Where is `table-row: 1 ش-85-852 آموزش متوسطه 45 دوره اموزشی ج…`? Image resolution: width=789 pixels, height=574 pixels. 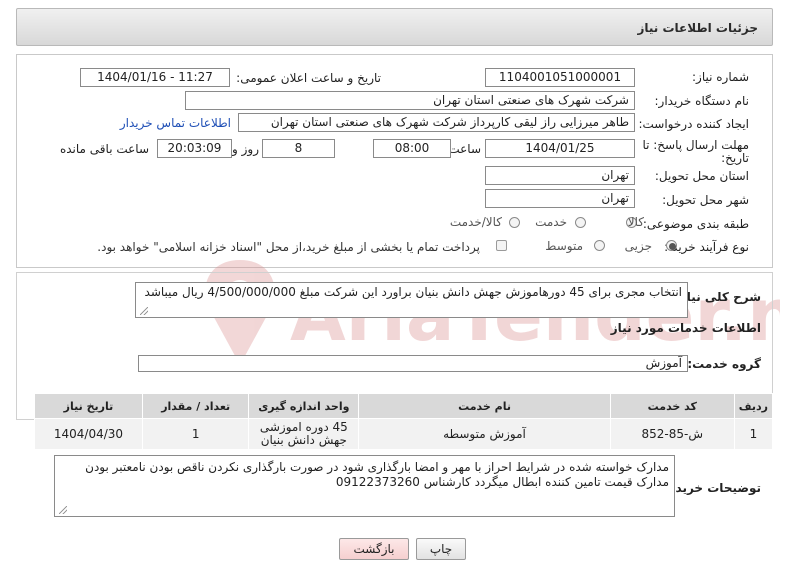
table-row: 1 ش-85-852 آموزش متوسطه 45 دوره اموزشی ج… is located at coordinates (404, 434).